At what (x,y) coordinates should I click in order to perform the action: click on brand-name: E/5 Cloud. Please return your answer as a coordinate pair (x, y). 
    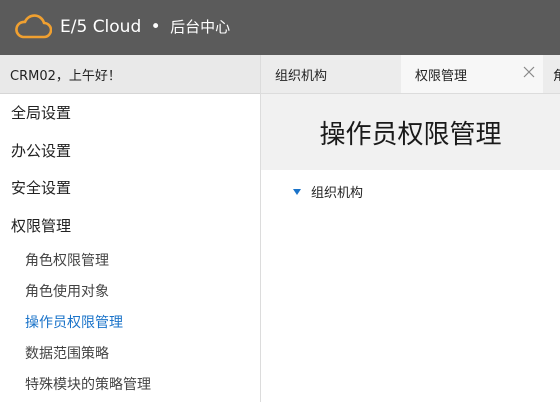
    Looking at the image, I should click on (101, 27).